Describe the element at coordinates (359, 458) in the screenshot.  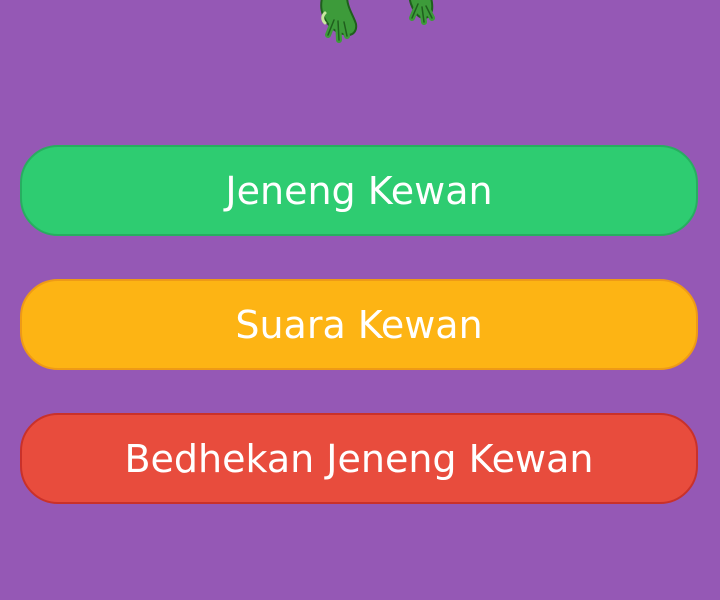
I see `bedhekan-jeneng-kewan-button: Bedhekan Jeneng Kewan` at that location.